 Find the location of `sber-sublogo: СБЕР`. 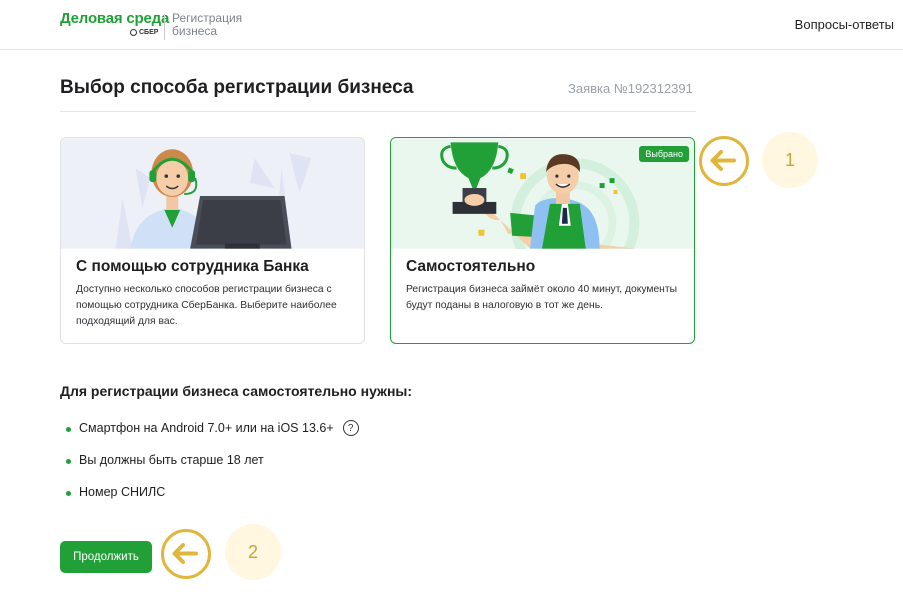

sber-sublogo: СБЕР is located at coordinates (144, 32).